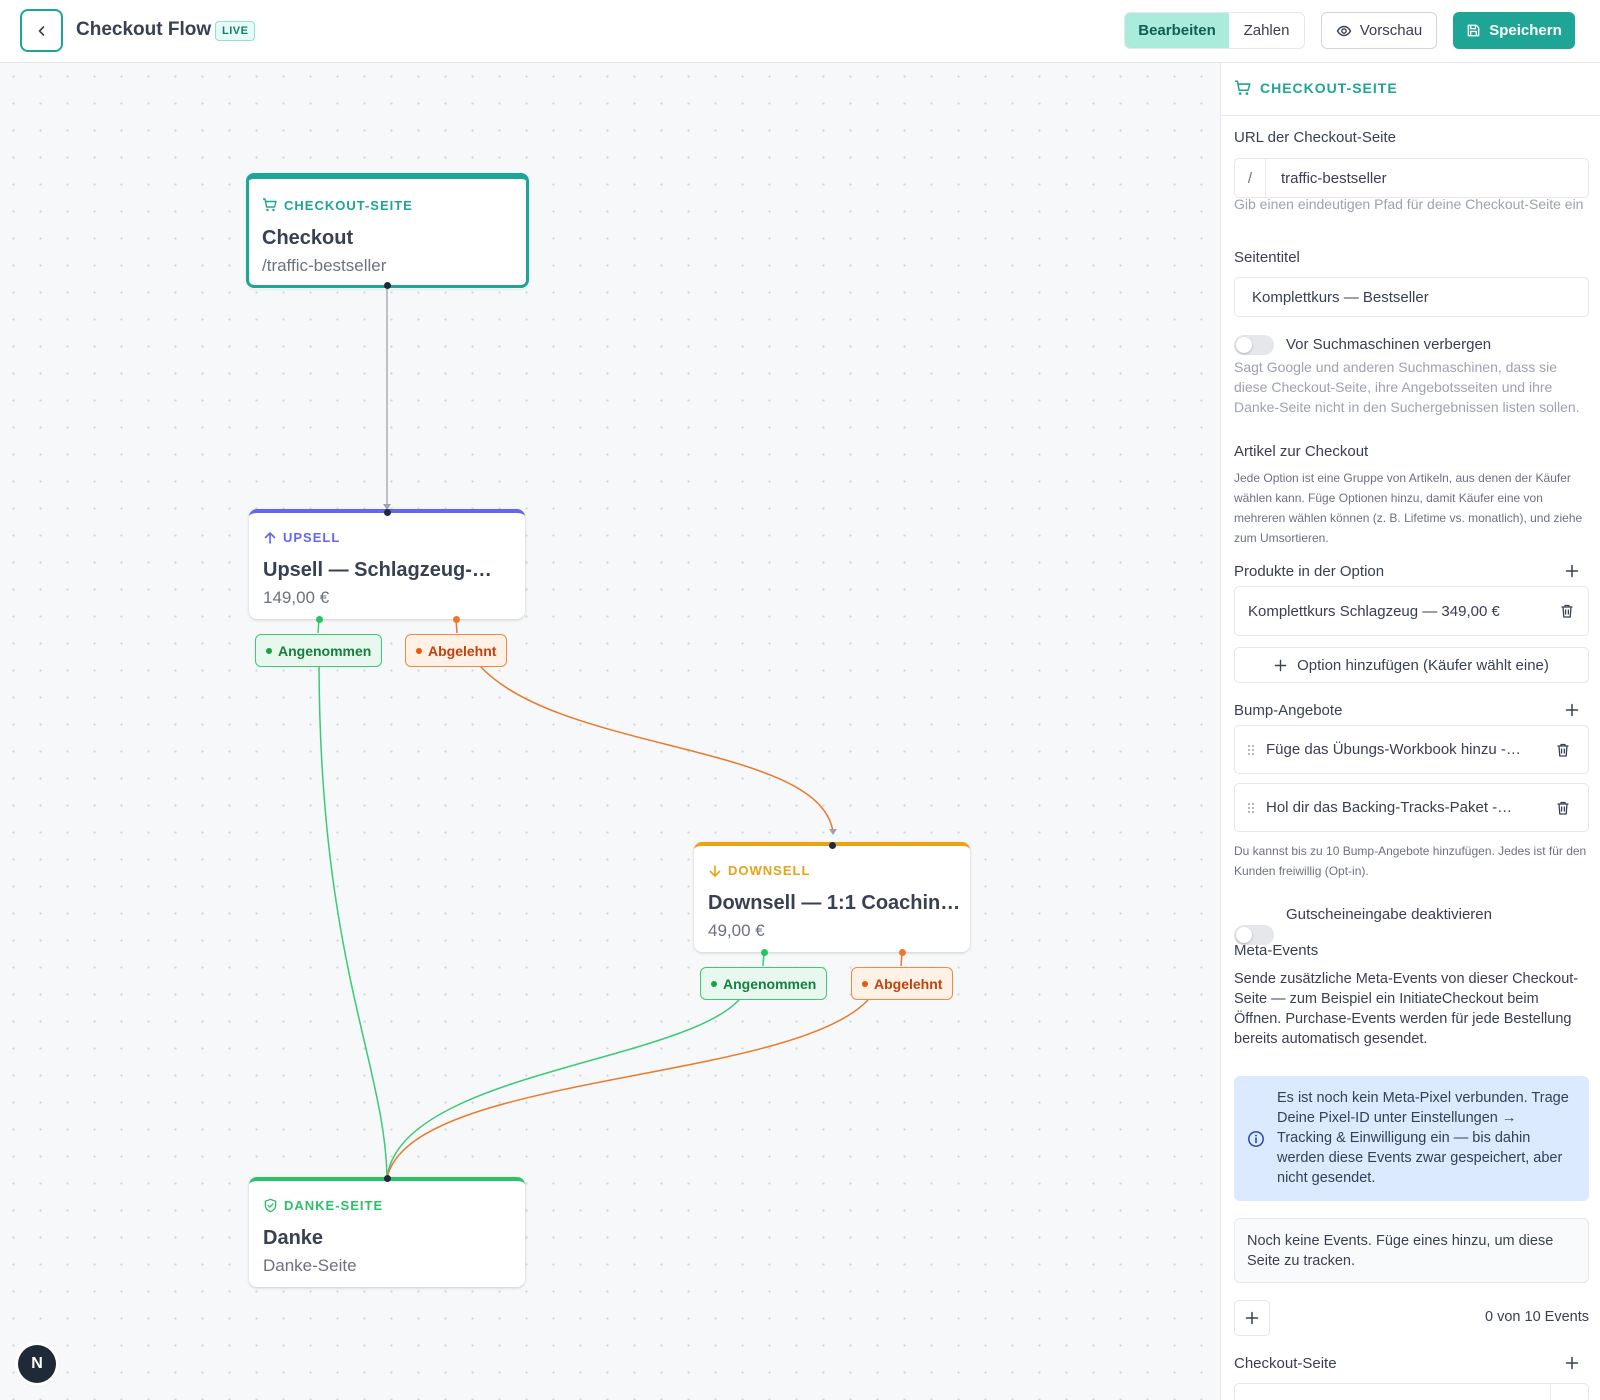 The image size is (1600, 1400). What do you see at coordinates (325, 650) in the screenshot?
I see `branch-label: Angenommen` at bounding box center [325, 650].